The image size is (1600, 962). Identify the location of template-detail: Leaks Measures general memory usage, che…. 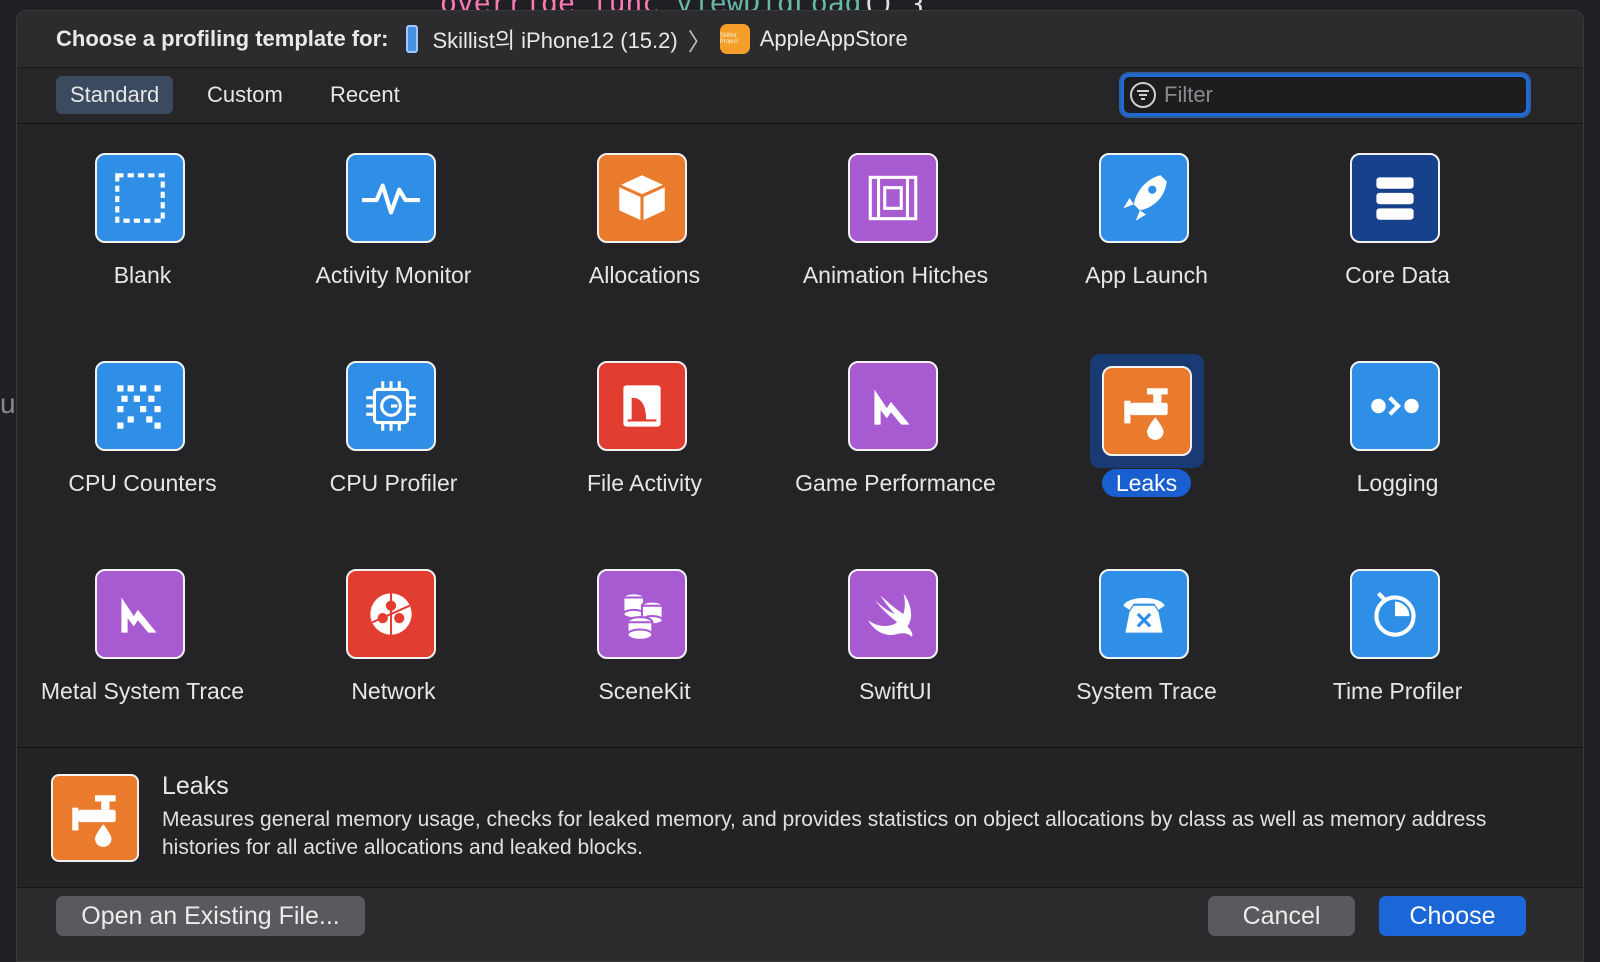
(800, 817).